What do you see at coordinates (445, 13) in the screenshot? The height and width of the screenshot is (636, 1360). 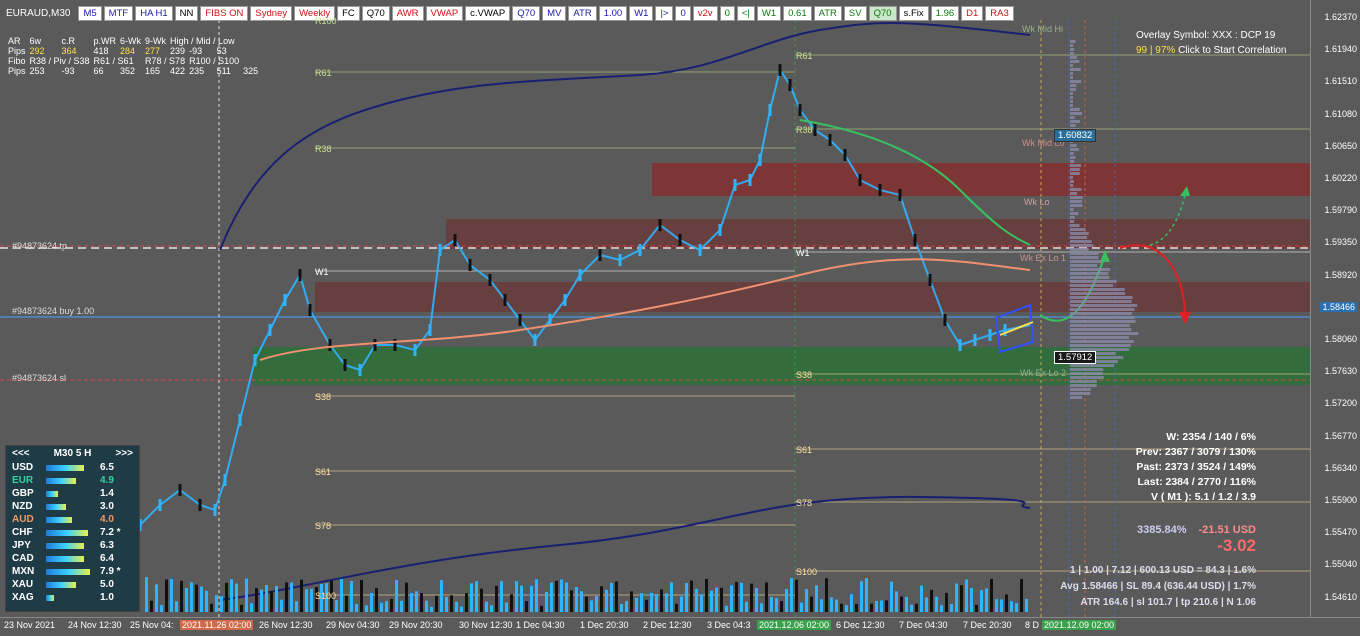 I see `toolbar-button-vwap: VWAP` at bounding box center [445, 13].